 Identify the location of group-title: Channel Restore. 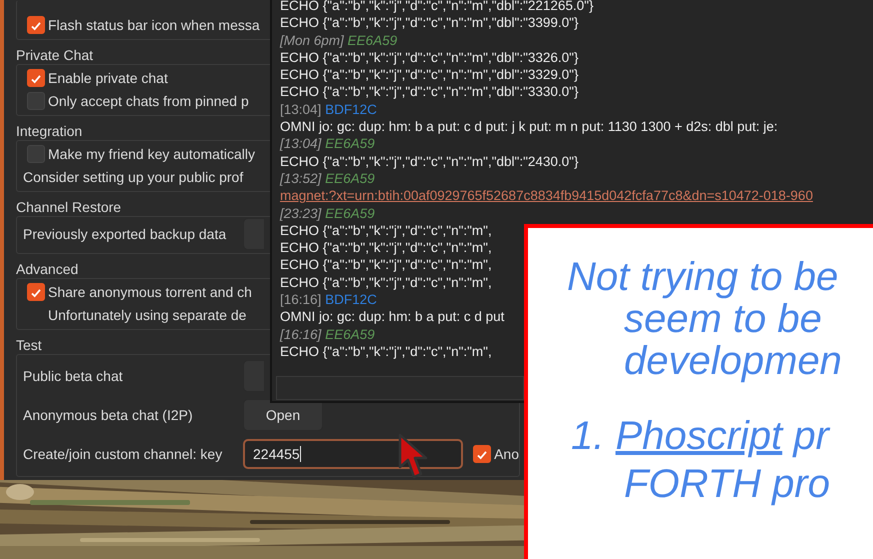
(69, 207).